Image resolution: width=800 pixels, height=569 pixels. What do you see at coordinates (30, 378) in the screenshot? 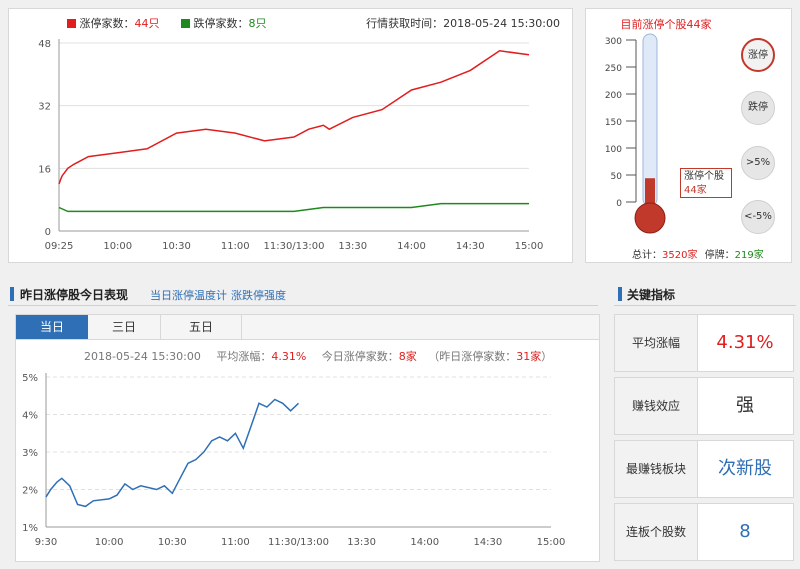
I see `y-tick-label: 5%` at bounding box center [30, 378].